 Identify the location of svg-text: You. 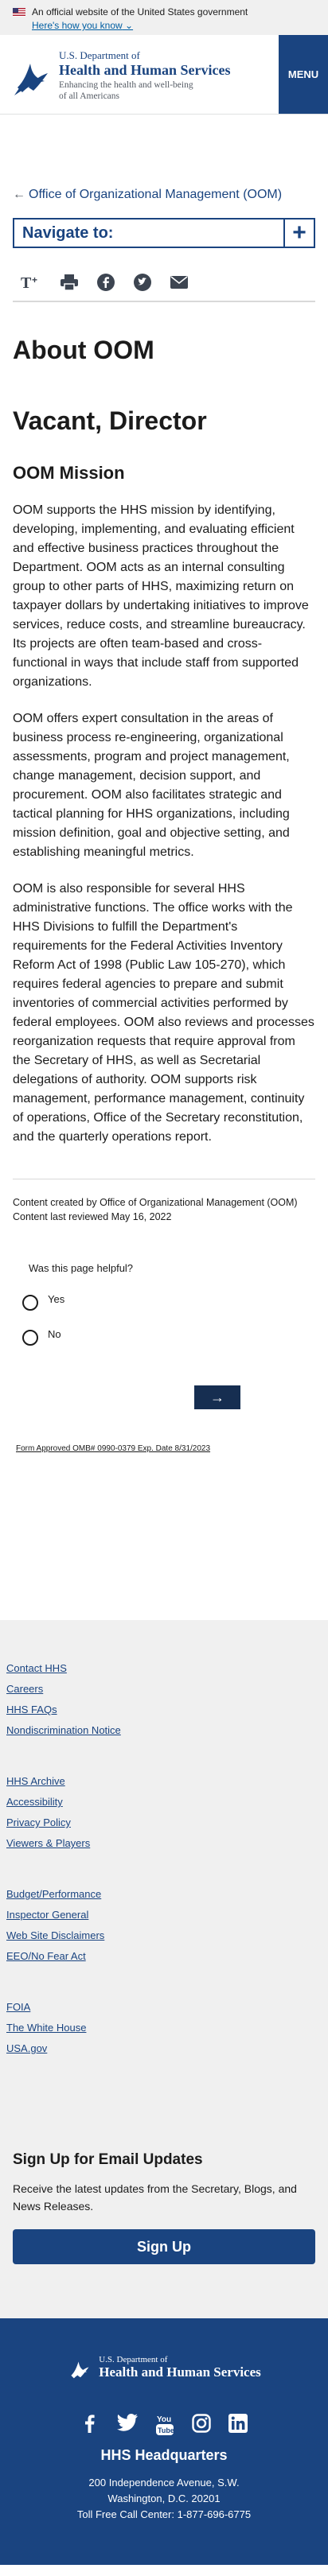
(164, 2419).